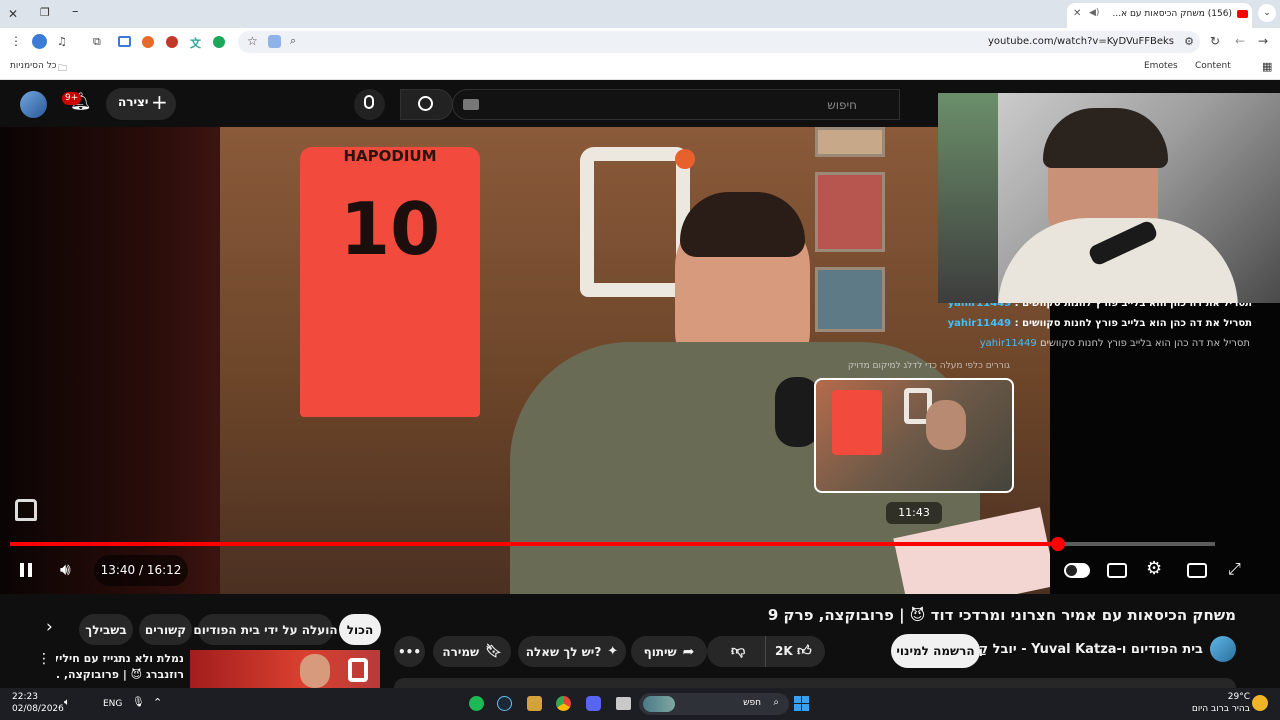  I want to click on house-logo-image, so click(635, 222).